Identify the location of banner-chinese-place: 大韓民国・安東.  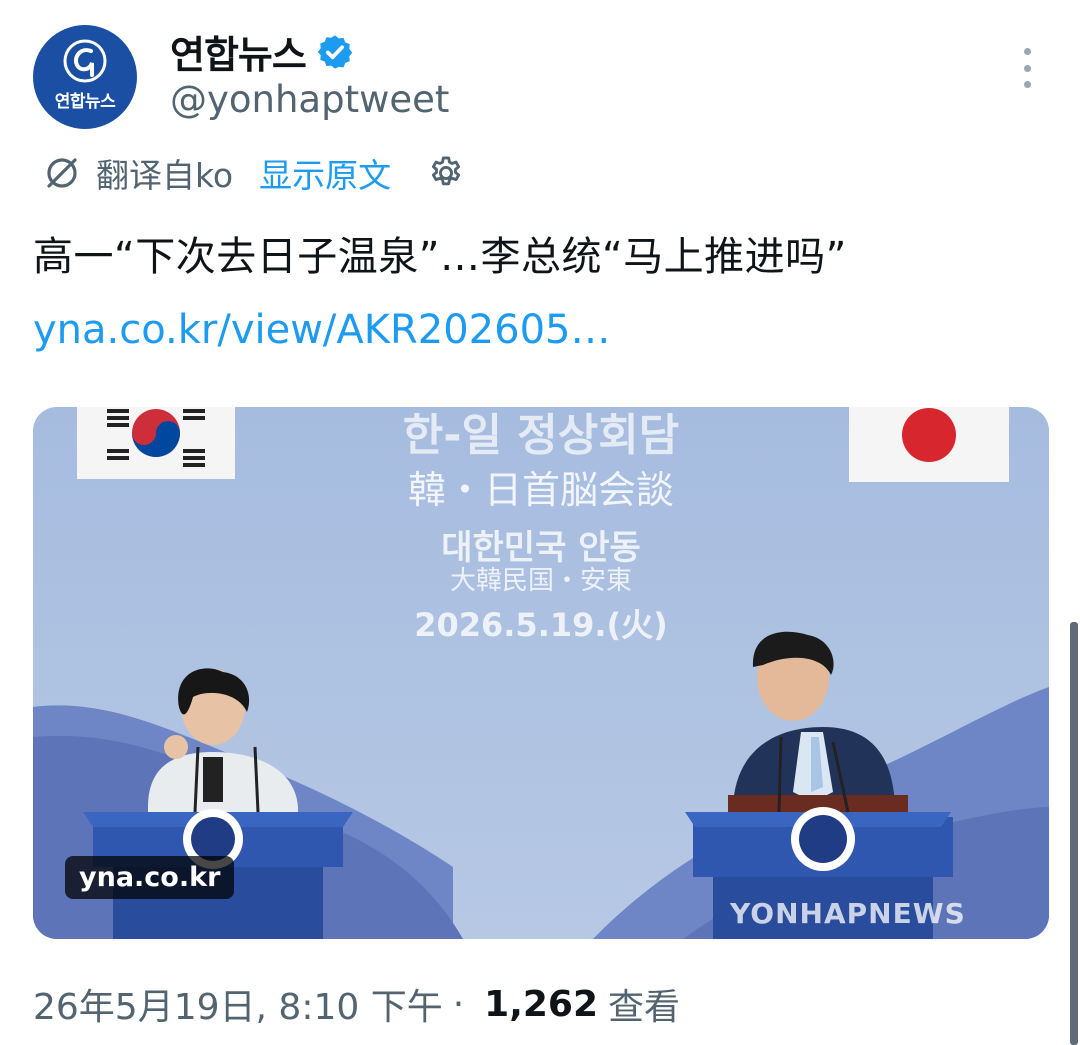
(540, 581).